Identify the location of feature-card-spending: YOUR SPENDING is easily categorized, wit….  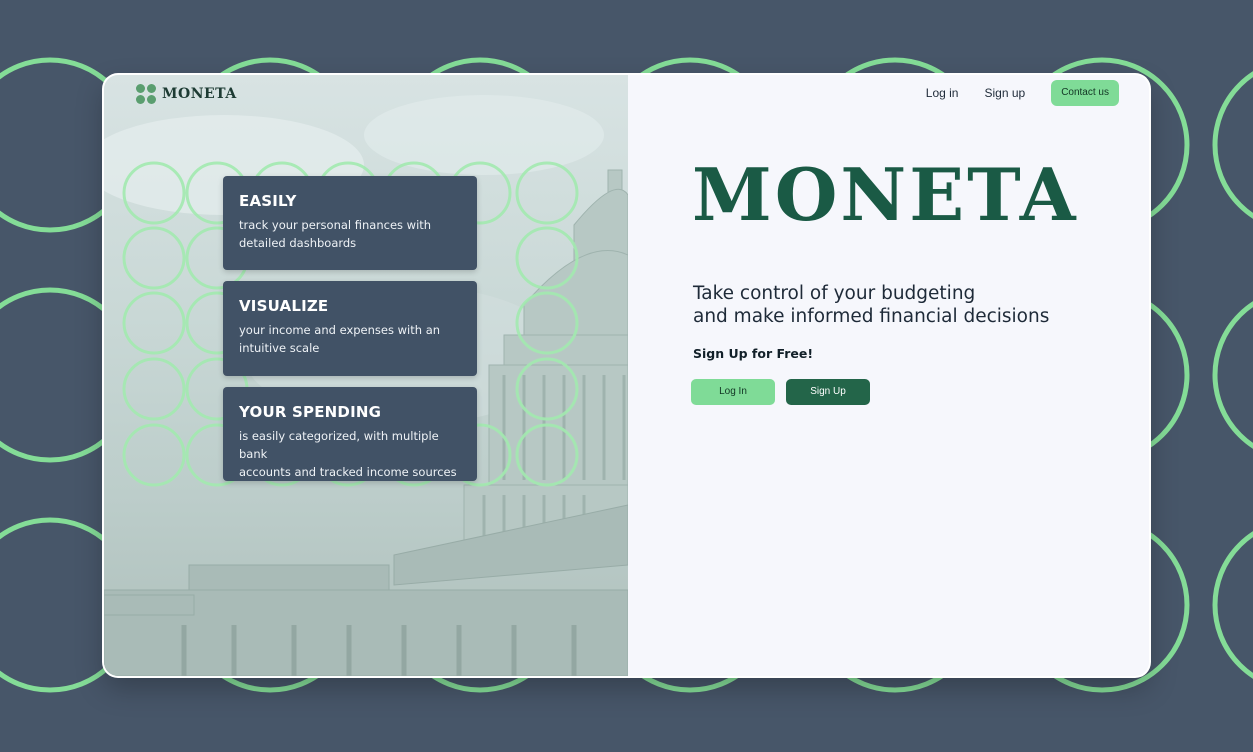
(350, 434).